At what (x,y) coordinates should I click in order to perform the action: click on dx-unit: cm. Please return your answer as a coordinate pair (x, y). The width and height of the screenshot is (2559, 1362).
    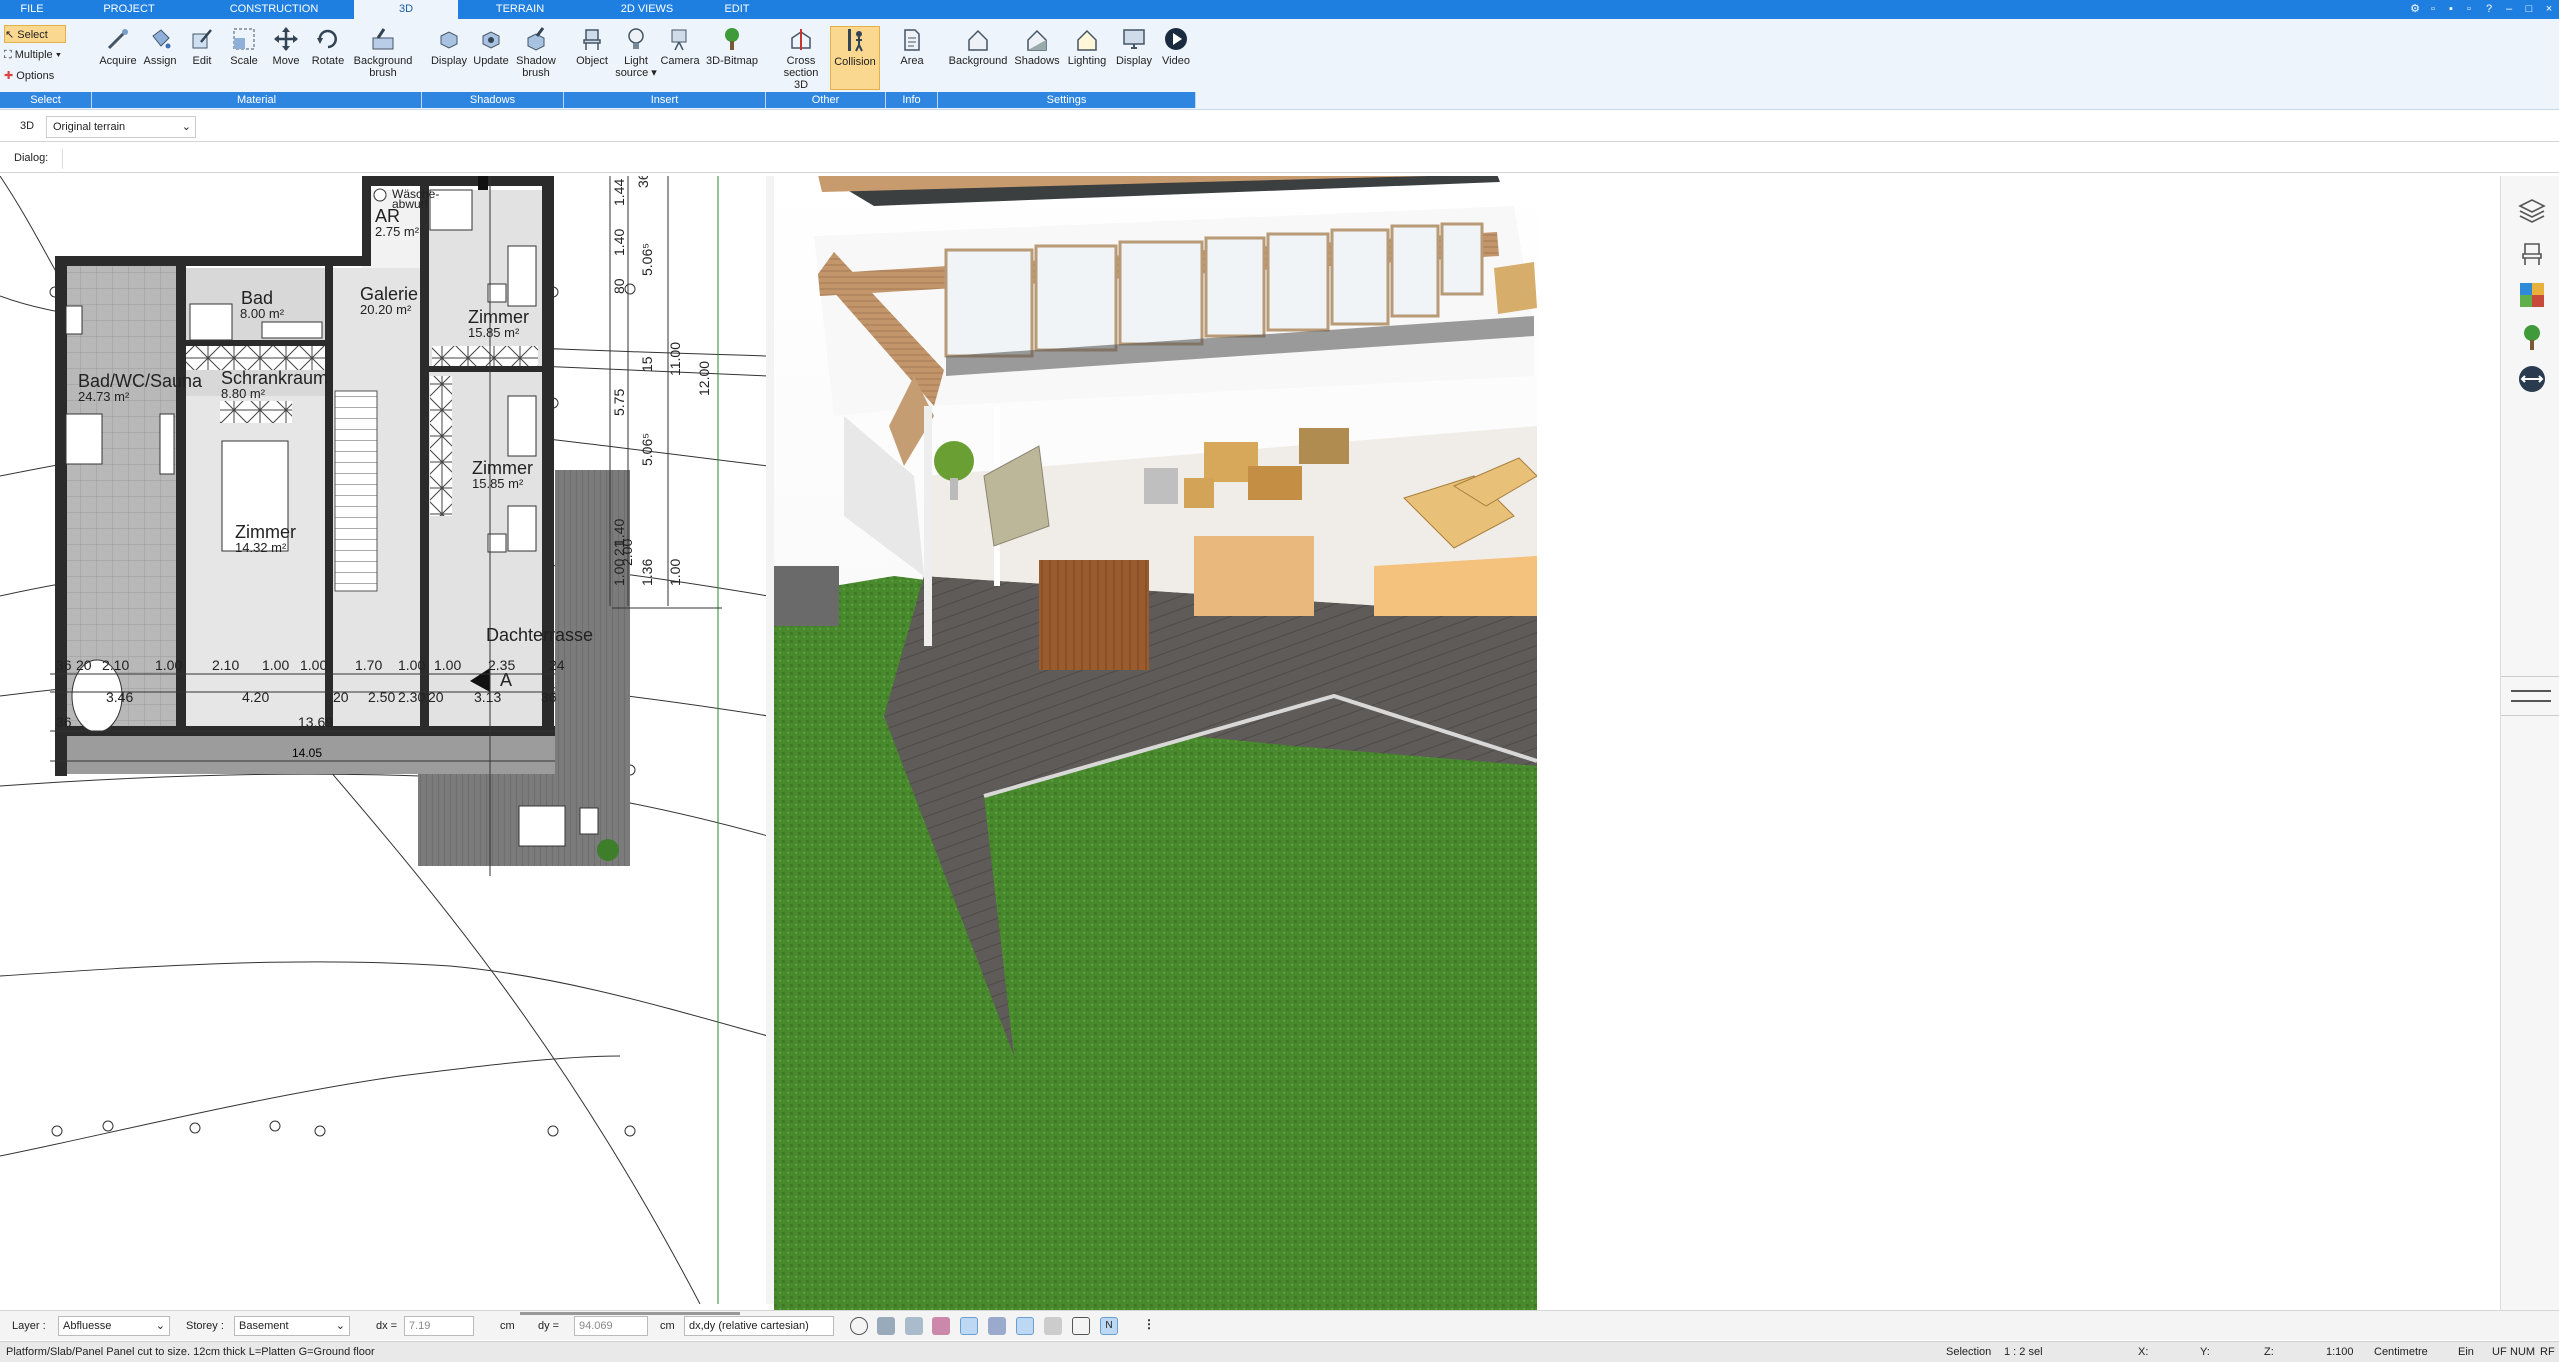
    Looking at the image, I should click on (507, 1326).